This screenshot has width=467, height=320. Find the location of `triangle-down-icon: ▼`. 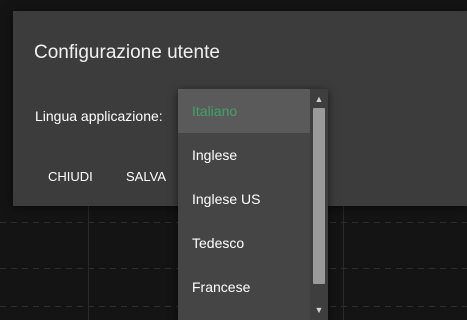

triangle-down-icon: ▼ is located at coordinates (319, 310).